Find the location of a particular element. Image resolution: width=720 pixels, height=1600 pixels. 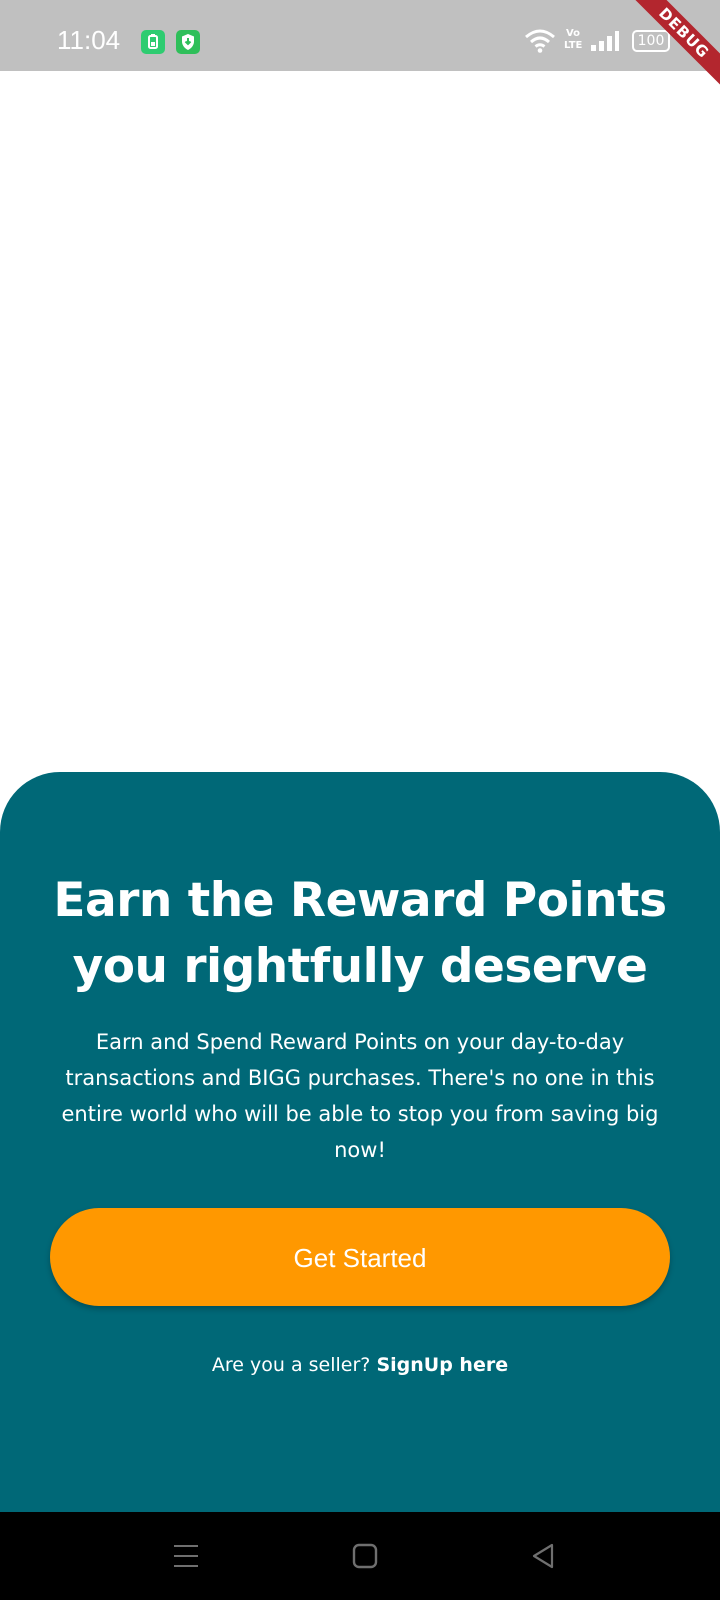

home-button is located at coordinates (365, 1556).